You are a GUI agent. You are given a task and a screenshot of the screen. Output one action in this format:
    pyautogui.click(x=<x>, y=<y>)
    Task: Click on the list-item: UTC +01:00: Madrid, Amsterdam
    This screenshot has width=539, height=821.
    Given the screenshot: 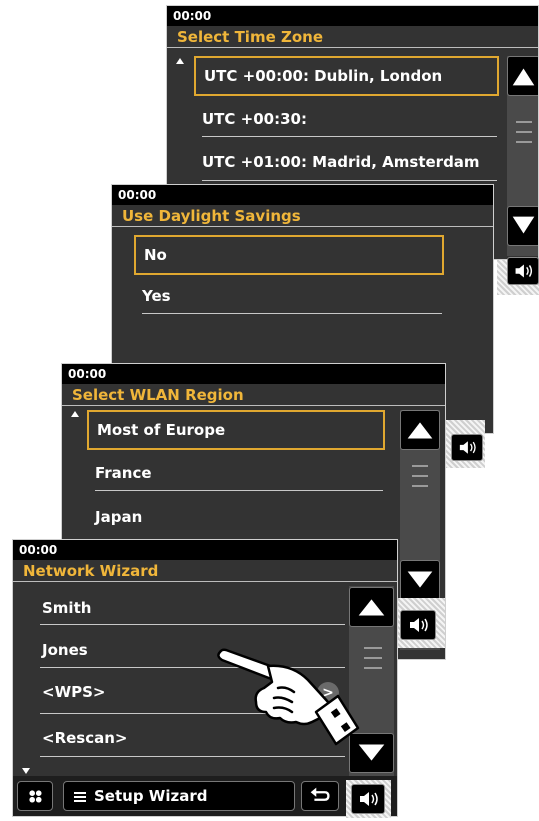 What is the action you would take?
    pyautogui.click(x=364, y=162)
    